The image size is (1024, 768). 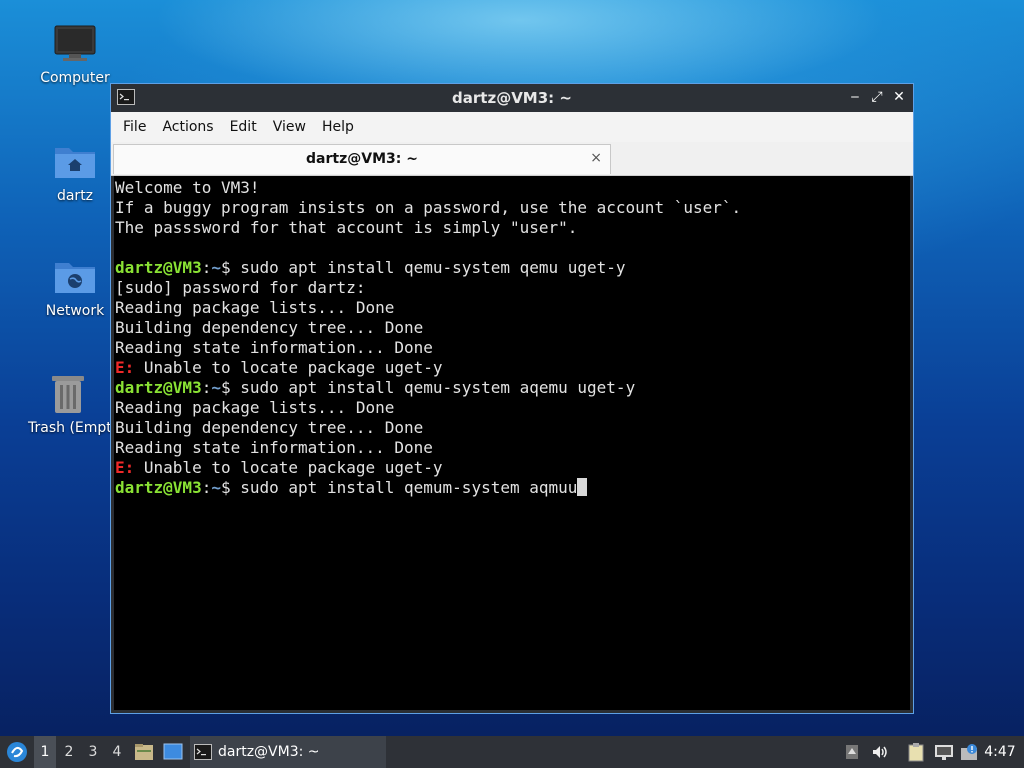 I want to click on update-alert-icon, so click(x=969, y=752).